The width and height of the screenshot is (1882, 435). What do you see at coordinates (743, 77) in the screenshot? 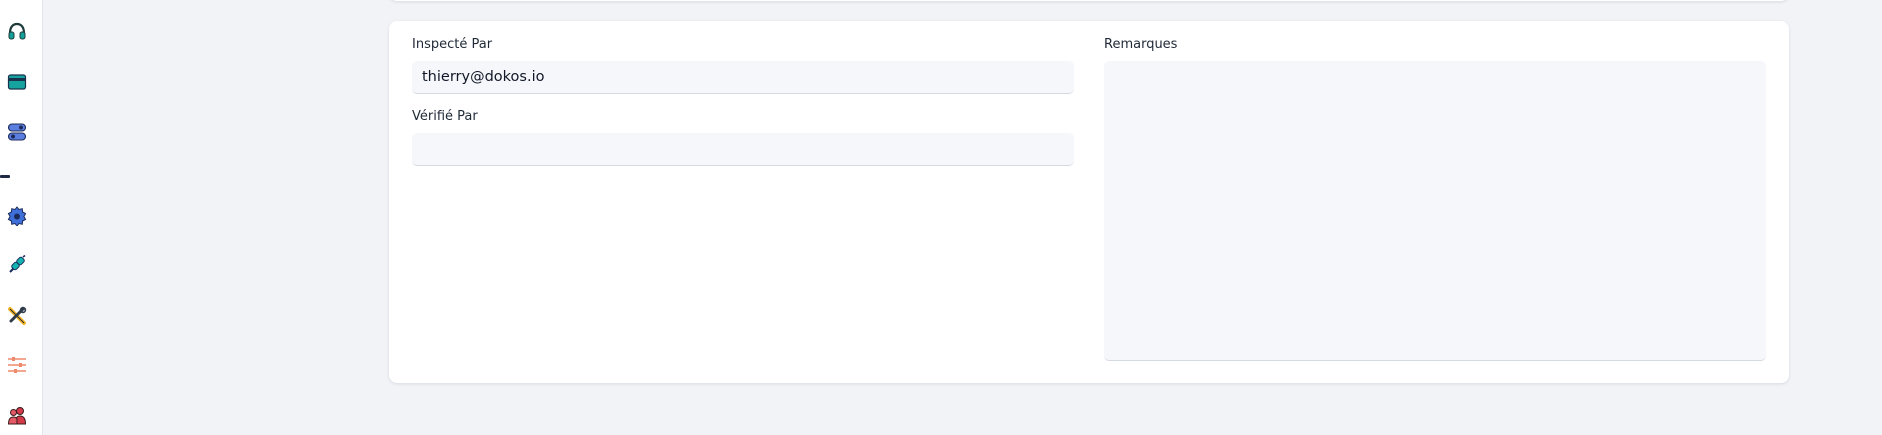
I see `inspected-by-field: thierry@dokos.io` at bounding box center [743, 77].